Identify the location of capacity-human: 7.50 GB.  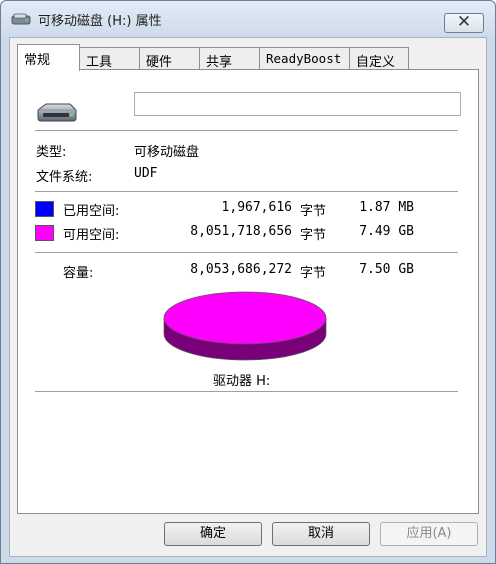
(386, 269).